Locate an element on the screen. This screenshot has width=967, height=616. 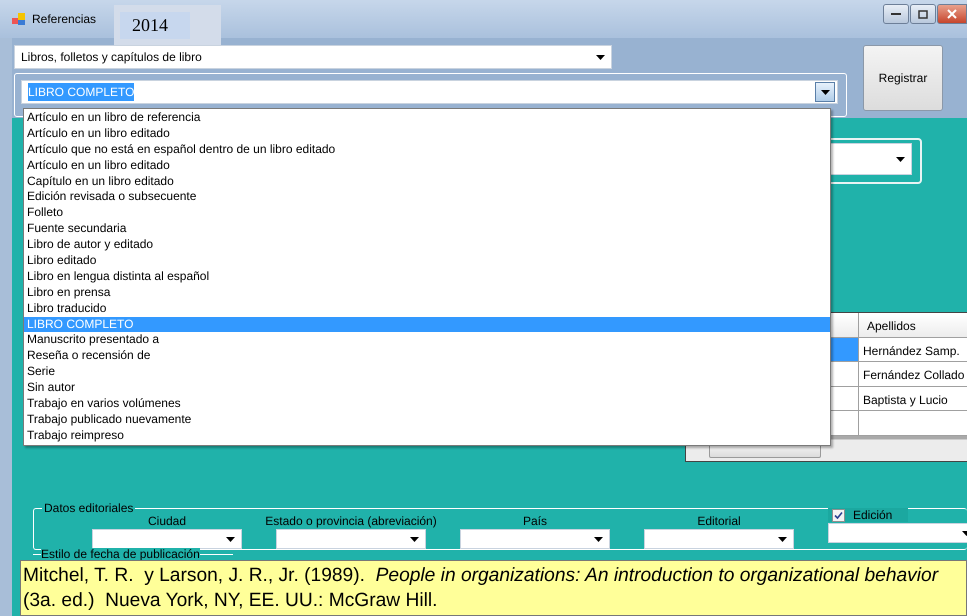
checkbox-label: Edición is located at coordinates (872, 515).